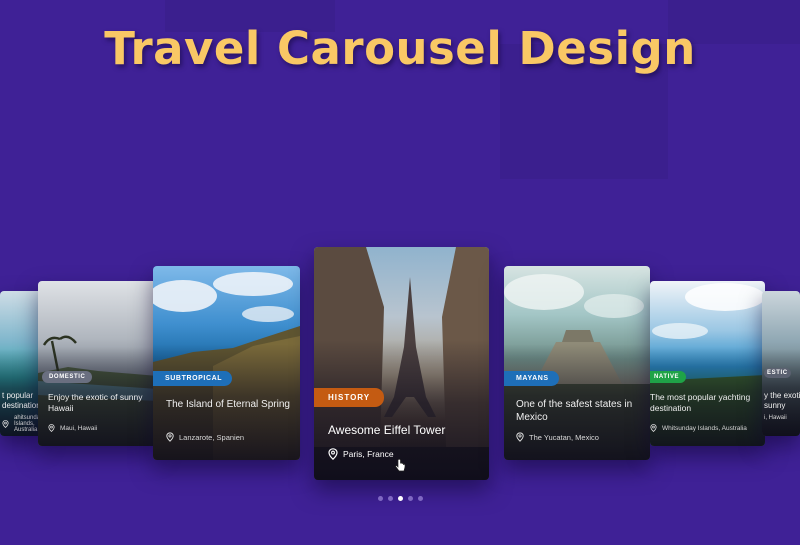 This screenshot has height=545, width=800. I want to click on card-title: Awesome Eiffel Tower, so click(387, 430).